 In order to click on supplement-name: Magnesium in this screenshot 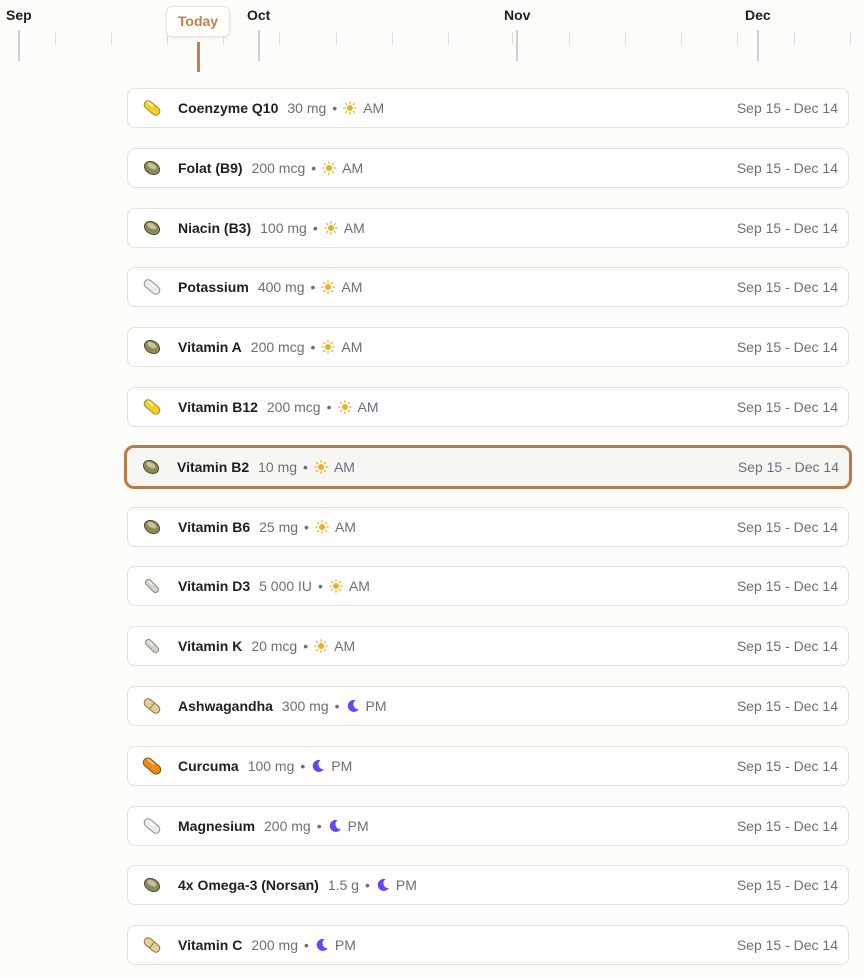, I will do `click(217, 825)`.